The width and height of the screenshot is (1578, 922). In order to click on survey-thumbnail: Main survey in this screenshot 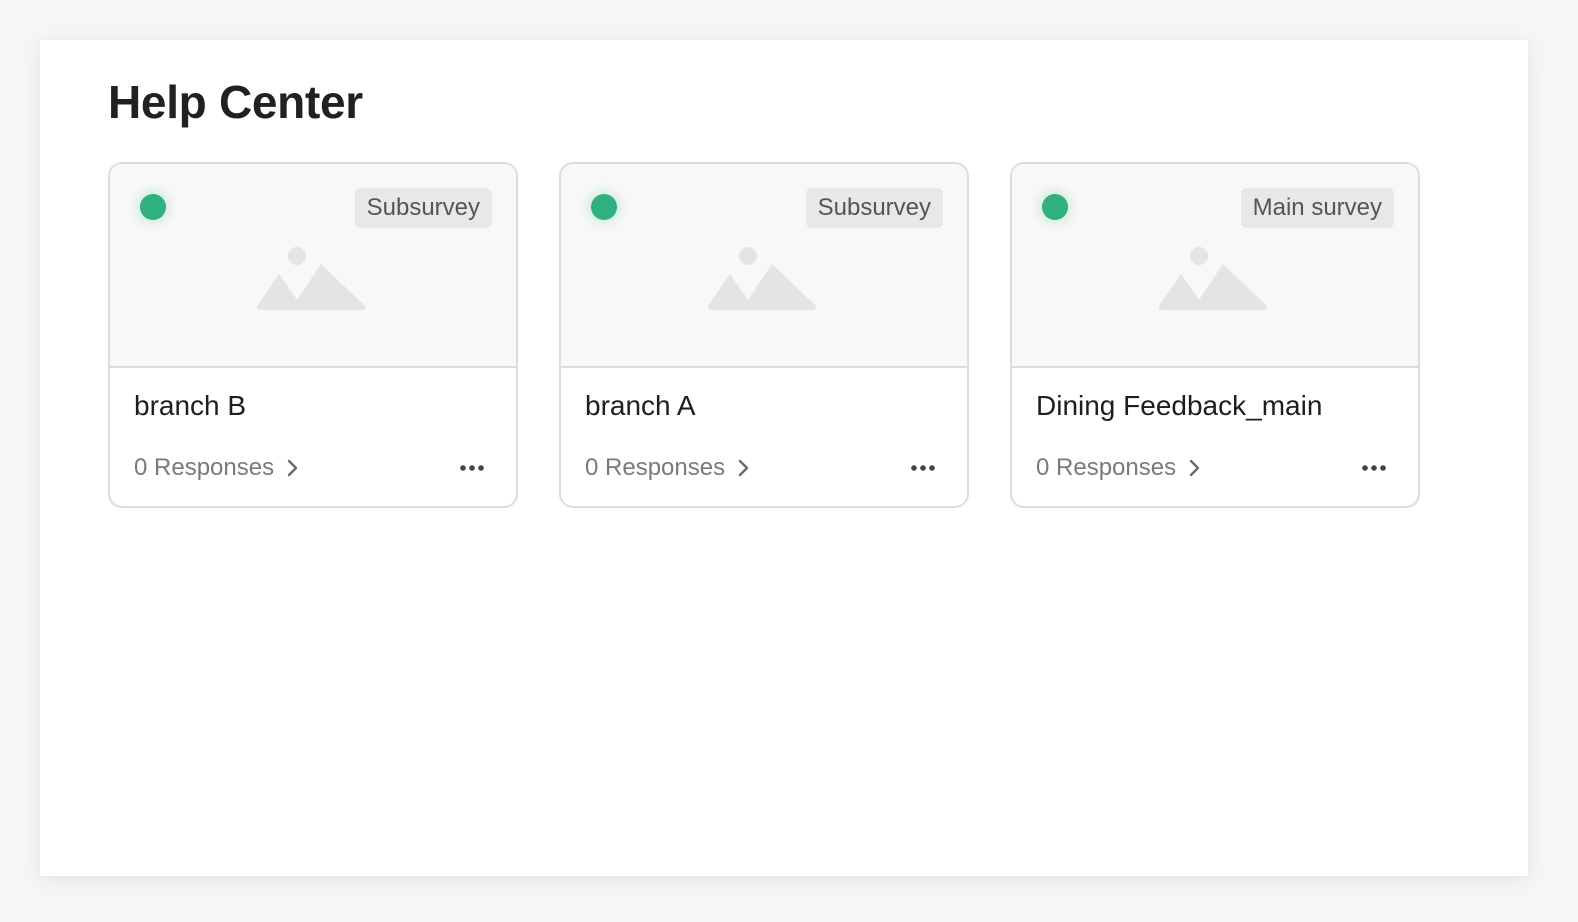, I will do `click(1215, 266)`.